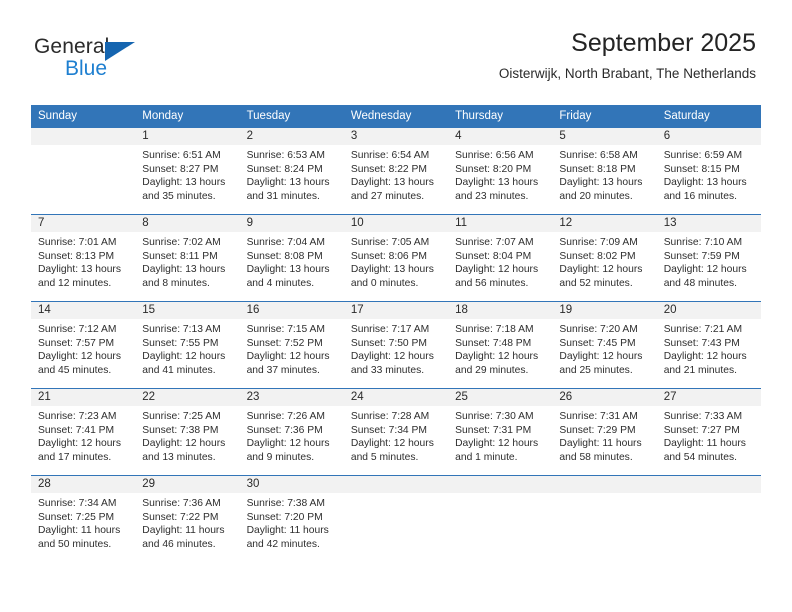 Image resolution: width=792 pixels, height=612 pixels. I want to click on sunrise-text: Sunrise: 6:56 AM, so click(494, 155).